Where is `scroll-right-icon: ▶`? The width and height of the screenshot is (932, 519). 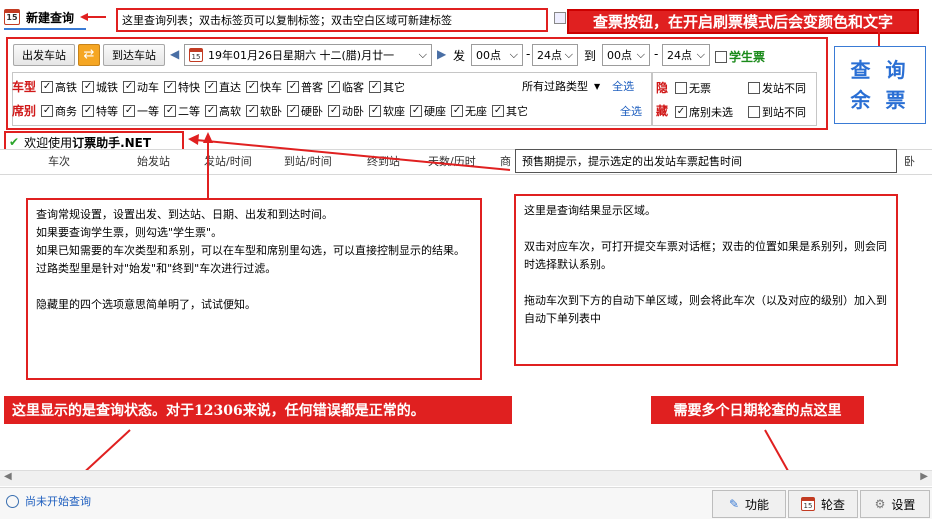
scroll-right-icon: ▶ is located at coordinates (924, 476).